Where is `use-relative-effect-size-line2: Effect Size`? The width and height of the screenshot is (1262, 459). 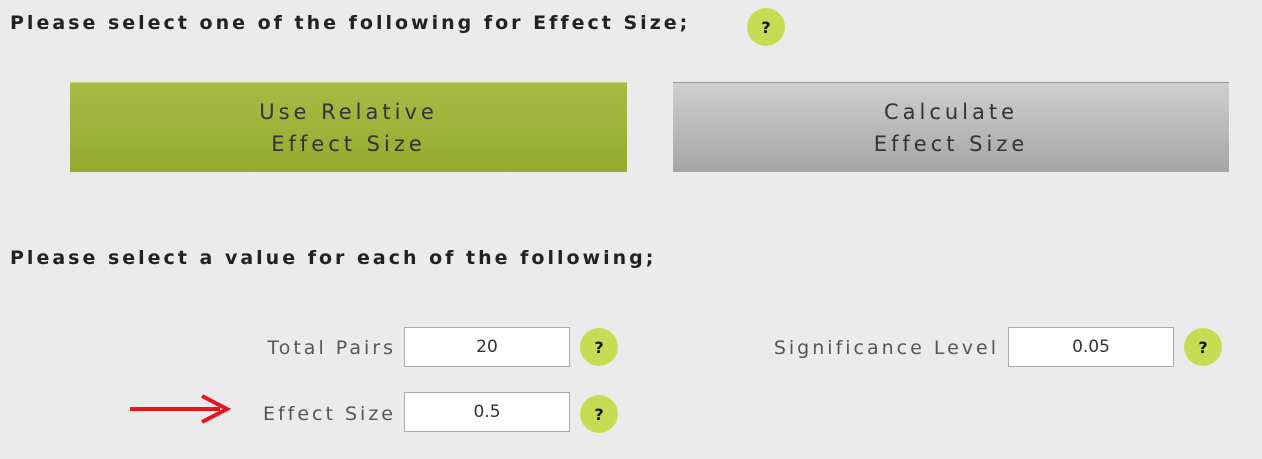 use-relative-effect-size-line2: Effect Size is located at coordinates (348, 143).